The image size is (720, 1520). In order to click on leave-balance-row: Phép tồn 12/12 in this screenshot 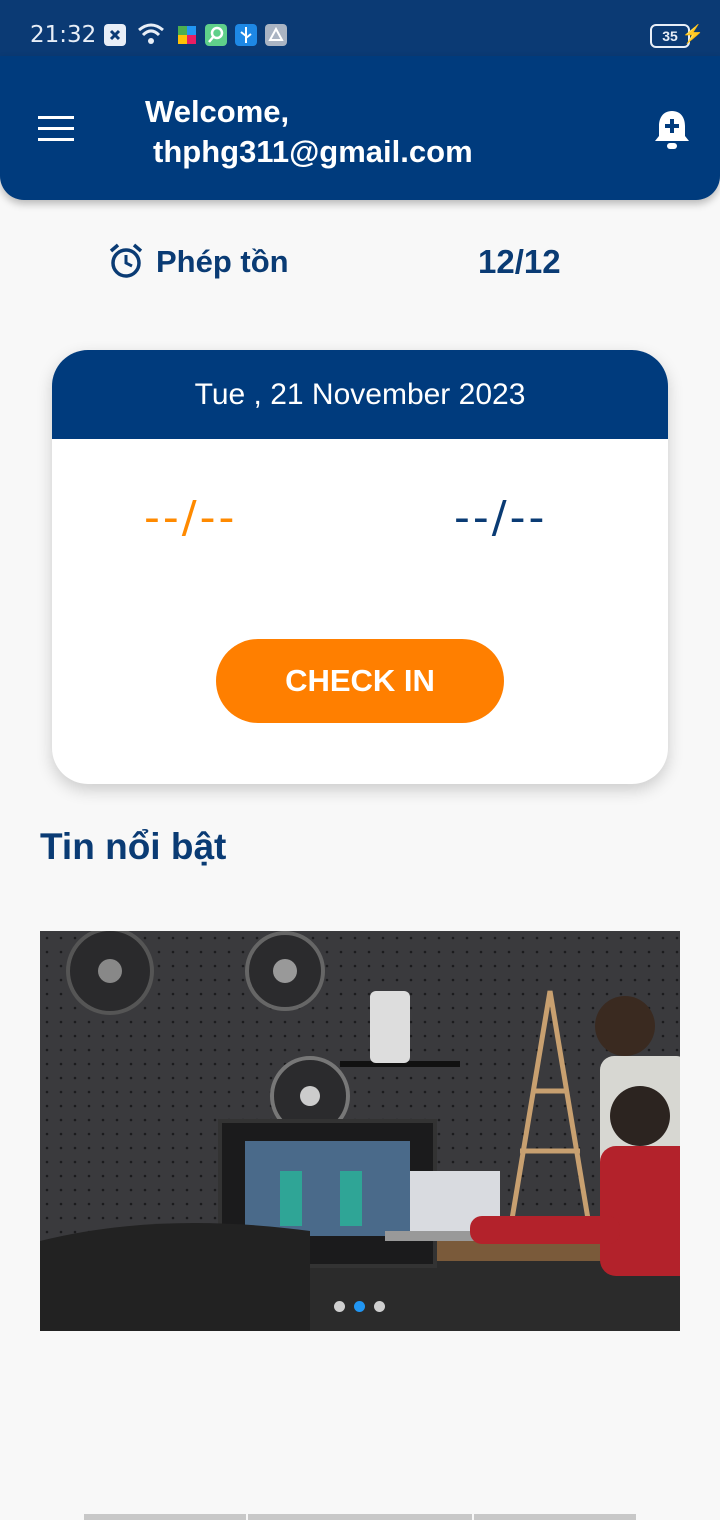, I will do `click(368, 262)`.